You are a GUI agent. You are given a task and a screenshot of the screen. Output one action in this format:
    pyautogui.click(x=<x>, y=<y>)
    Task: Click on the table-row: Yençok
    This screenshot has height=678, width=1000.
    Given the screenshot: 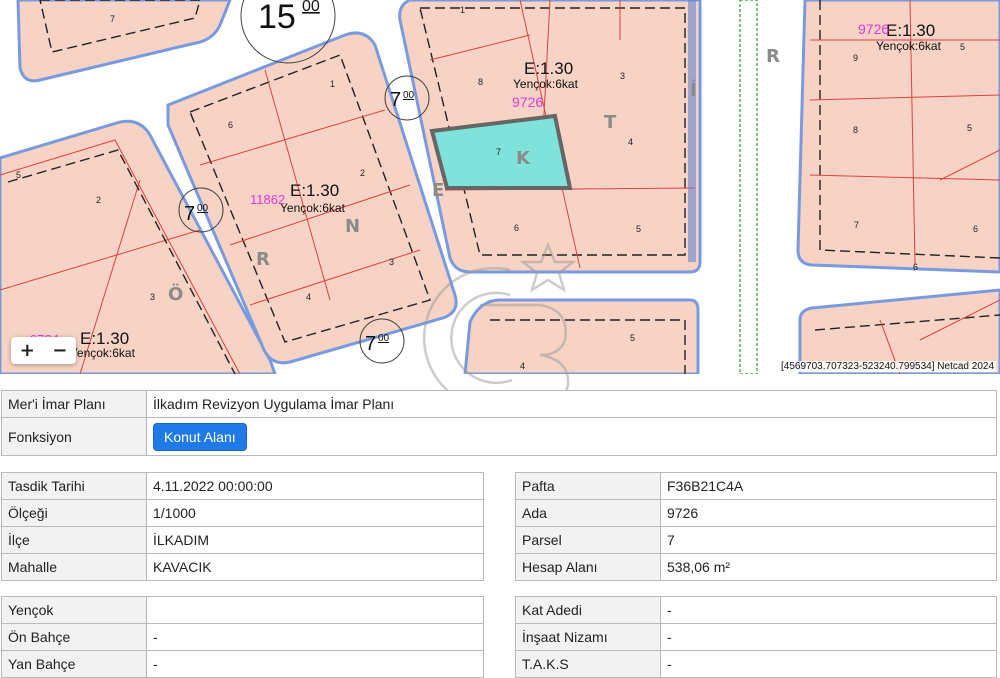 What is the action you would take?
    pyautogui.click(x=242, y=610)
    